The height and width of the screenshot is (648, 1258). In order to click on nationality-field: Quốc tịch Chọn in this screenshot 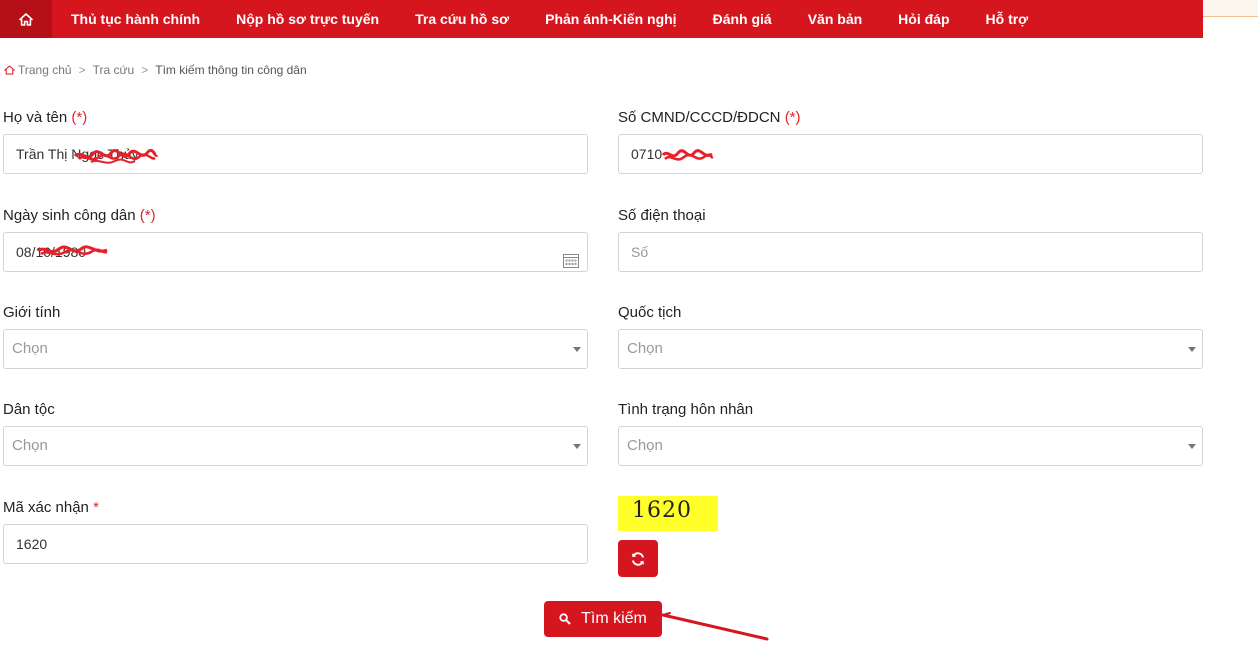, I will do `click(910, 336)`.